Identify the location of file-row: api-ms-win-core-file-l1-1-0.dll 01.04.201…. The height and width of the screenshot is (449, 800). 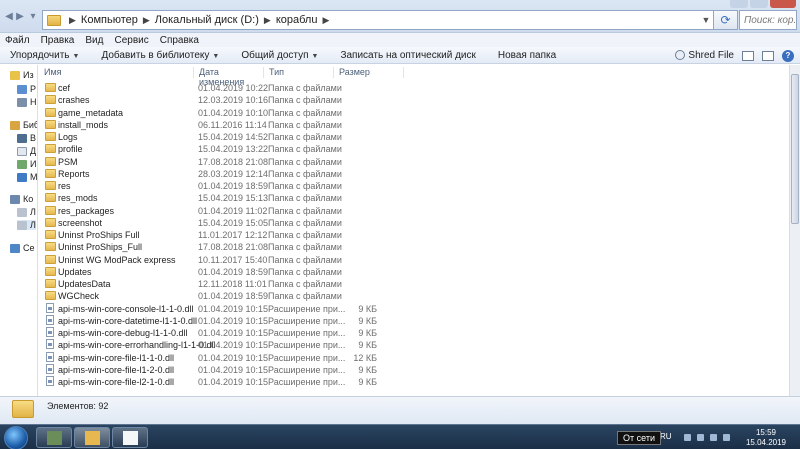
(414, 357).